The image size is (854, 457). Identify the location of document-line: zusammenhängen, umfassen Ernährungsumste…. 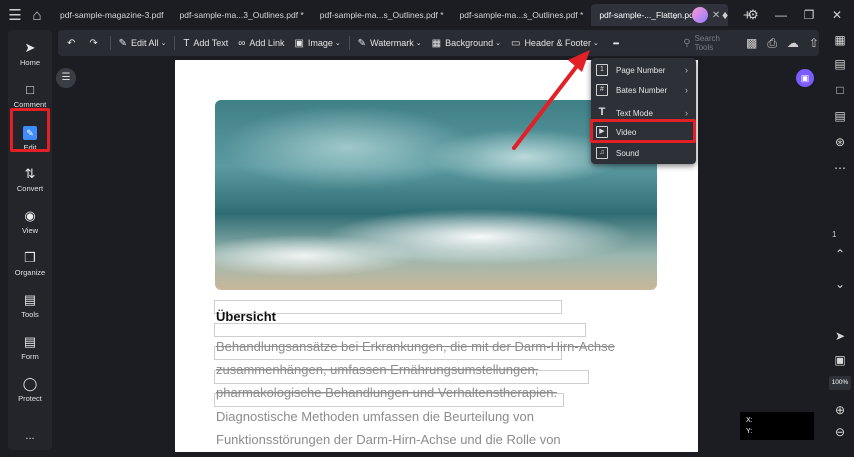
(377, 369).